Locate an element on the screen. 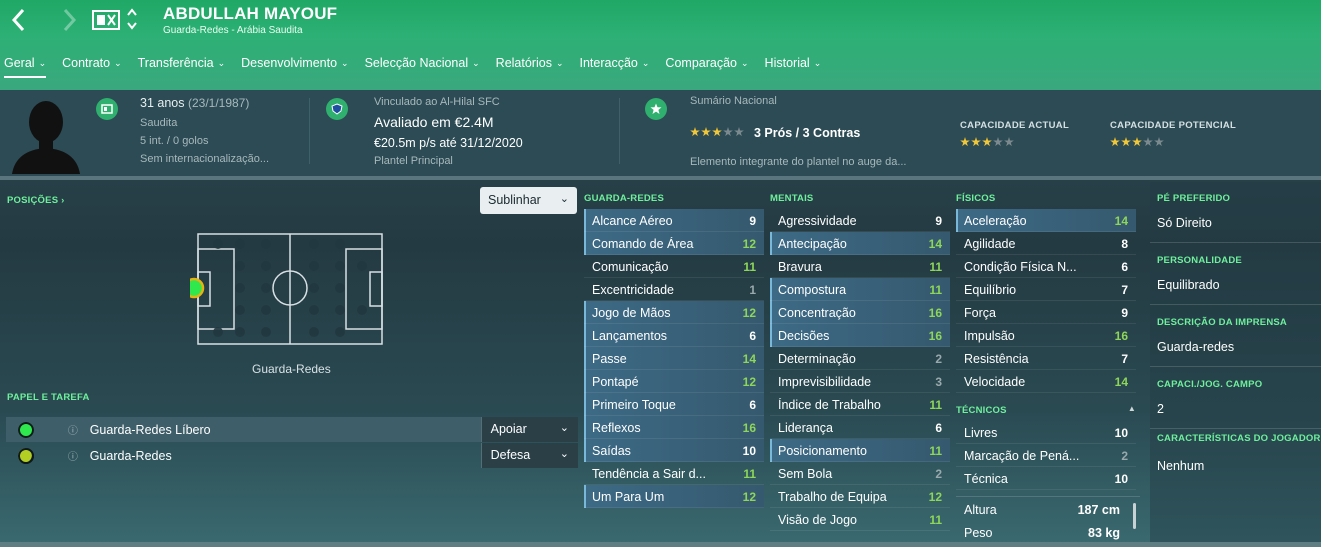  attribute-name: Sem Bola is located at coordinates (805, 473).